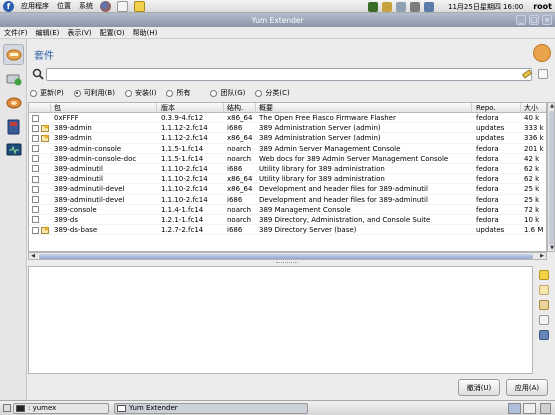 The image size is (555, 415). I want to click on update-notifier-icon, so click(373, 6).